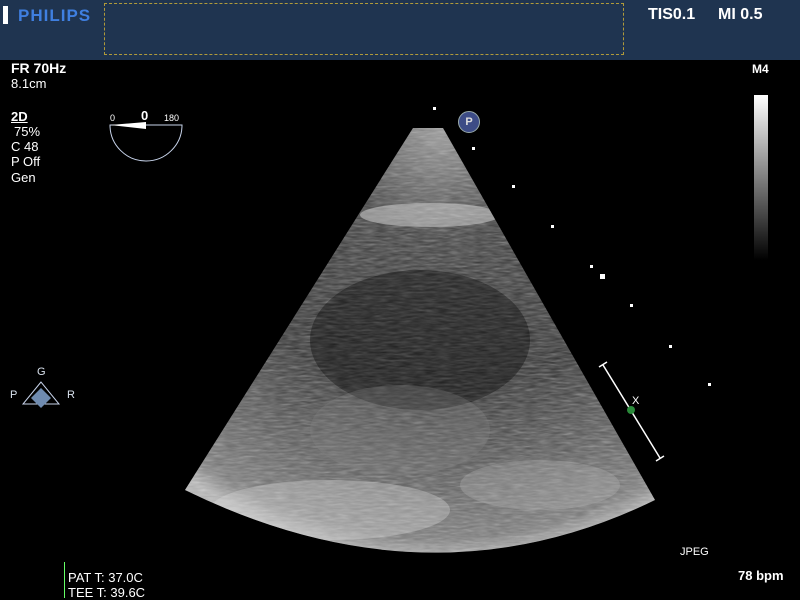  What do you see at coordinates (113, 118) in the screenshot?
I see `gauge-min: 0` at bounding box center [113, 118].